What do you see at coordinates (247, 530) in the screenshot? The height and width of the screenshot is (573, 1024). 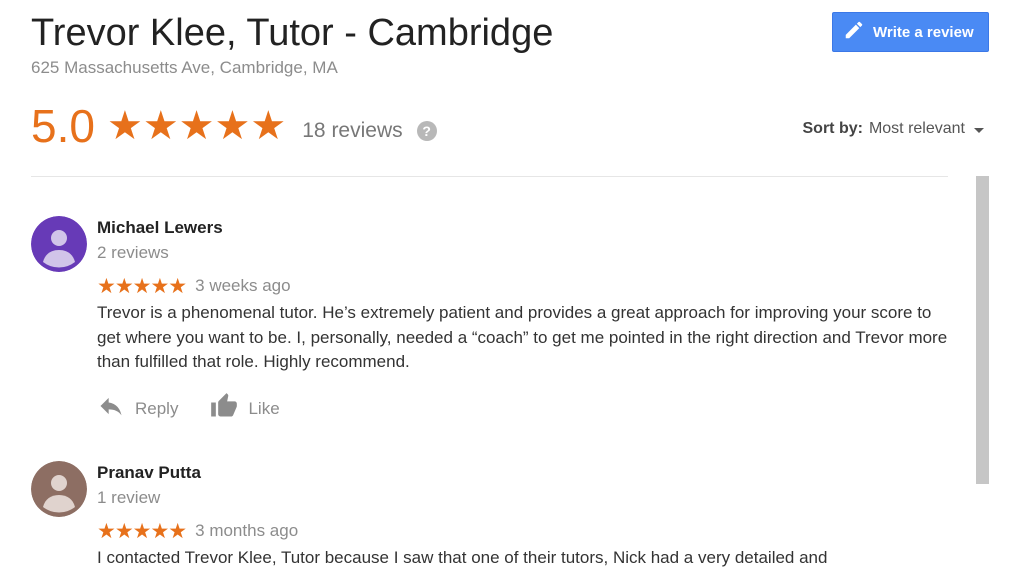 I see `review-date: 3 months ago` at bounding box center [247, 530].